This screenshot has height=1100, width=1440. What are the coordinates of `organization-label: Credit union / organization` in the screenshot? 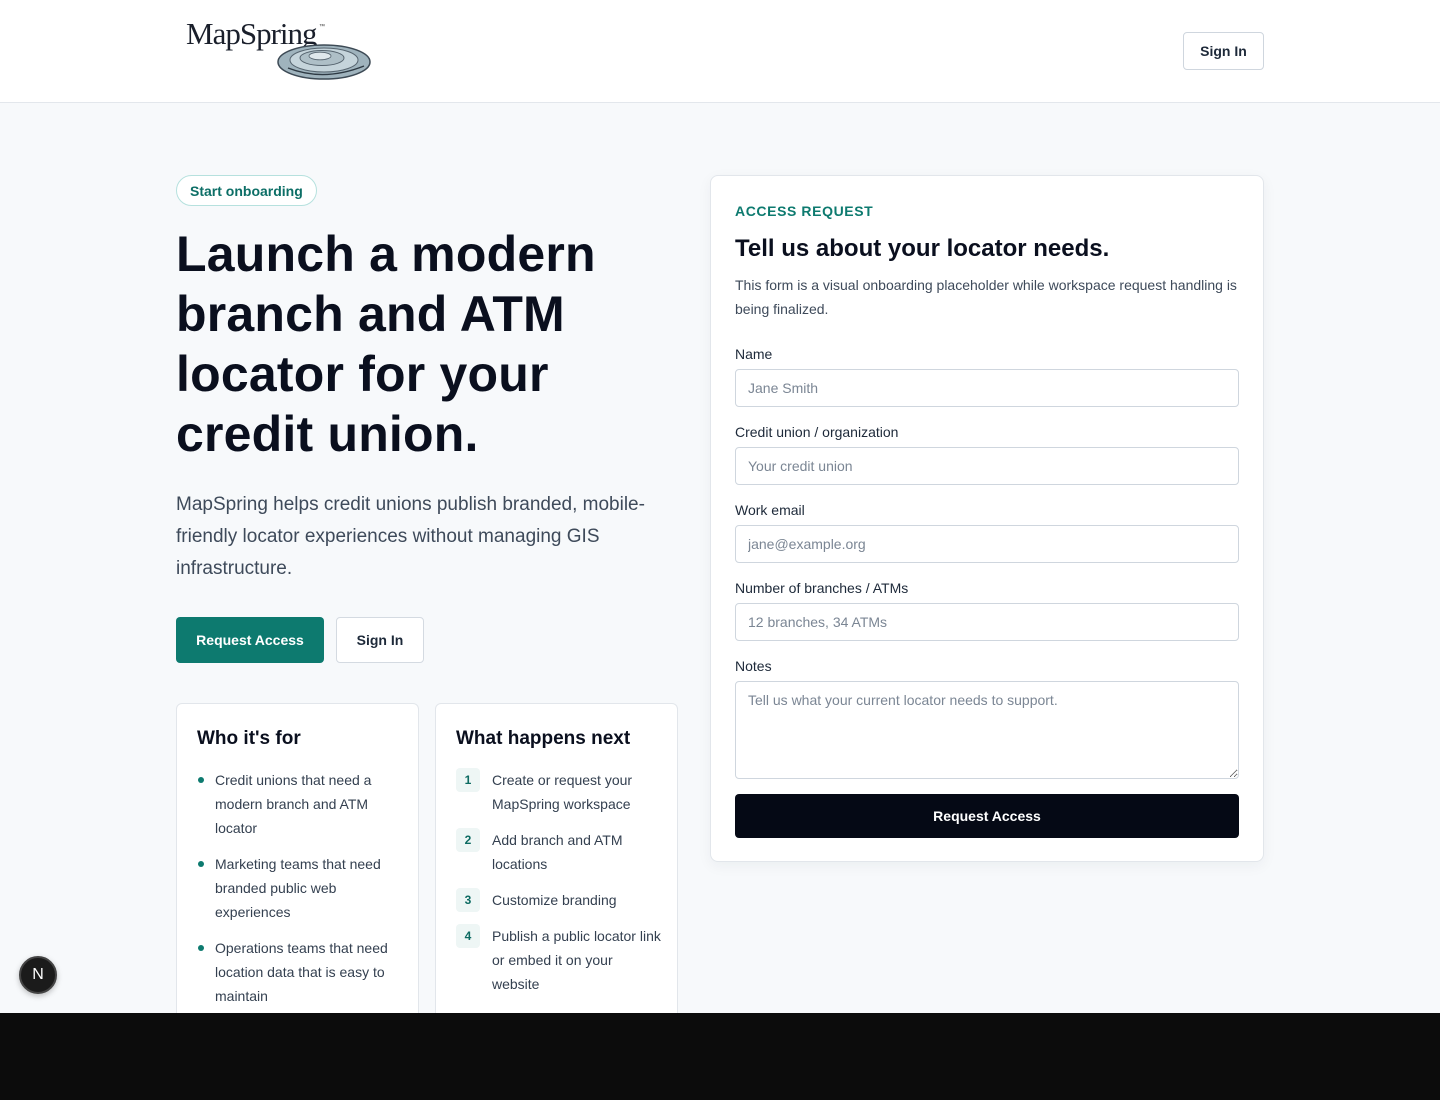 It's located at (817, 432).